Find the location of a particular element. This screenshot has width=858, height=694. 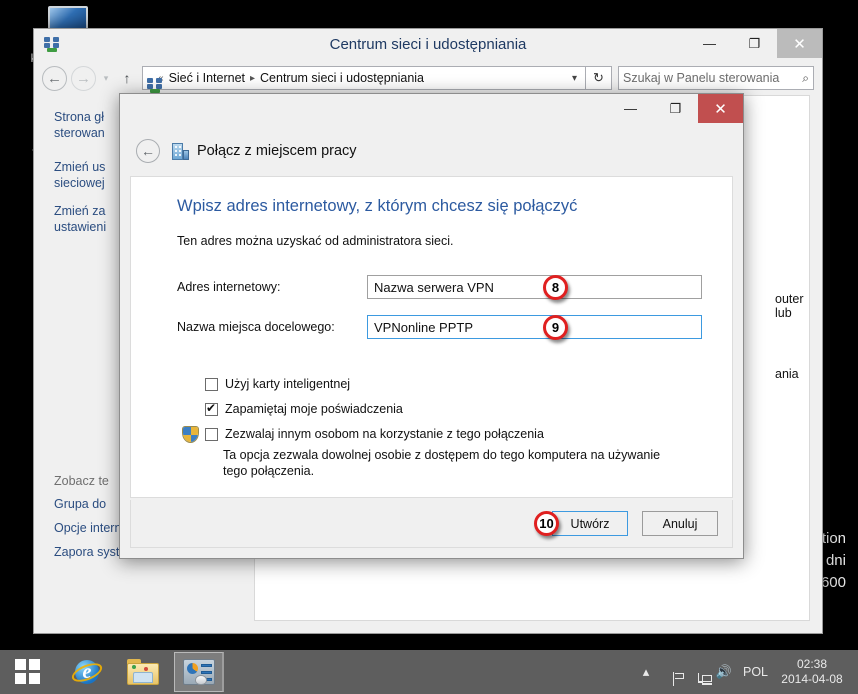

taskbar-item-control-panel is located at coordinates (199, 672).